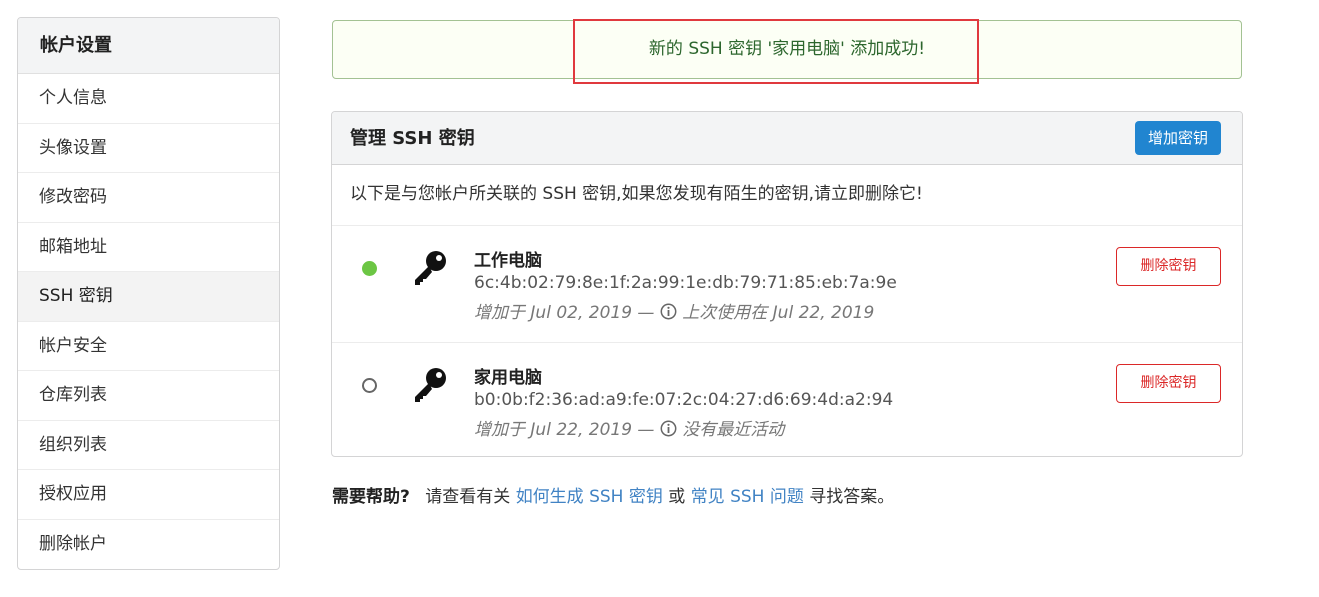  I want to click on key-added-date: 增加于 Jul 02, 2019 —, so click(564, 313).